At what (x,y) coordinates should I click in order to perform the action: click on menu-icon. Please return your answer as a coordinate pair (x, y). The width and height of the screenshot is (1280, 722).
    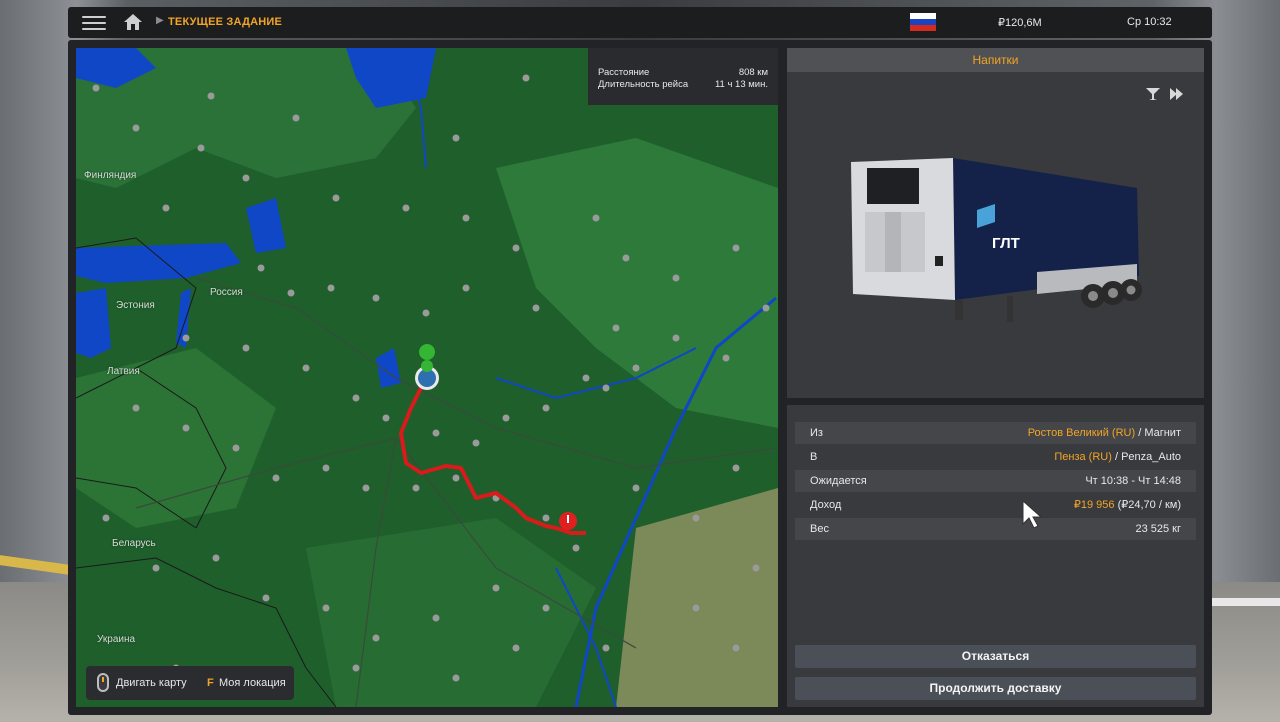
    Looking at the image, I should click on (94, 22).